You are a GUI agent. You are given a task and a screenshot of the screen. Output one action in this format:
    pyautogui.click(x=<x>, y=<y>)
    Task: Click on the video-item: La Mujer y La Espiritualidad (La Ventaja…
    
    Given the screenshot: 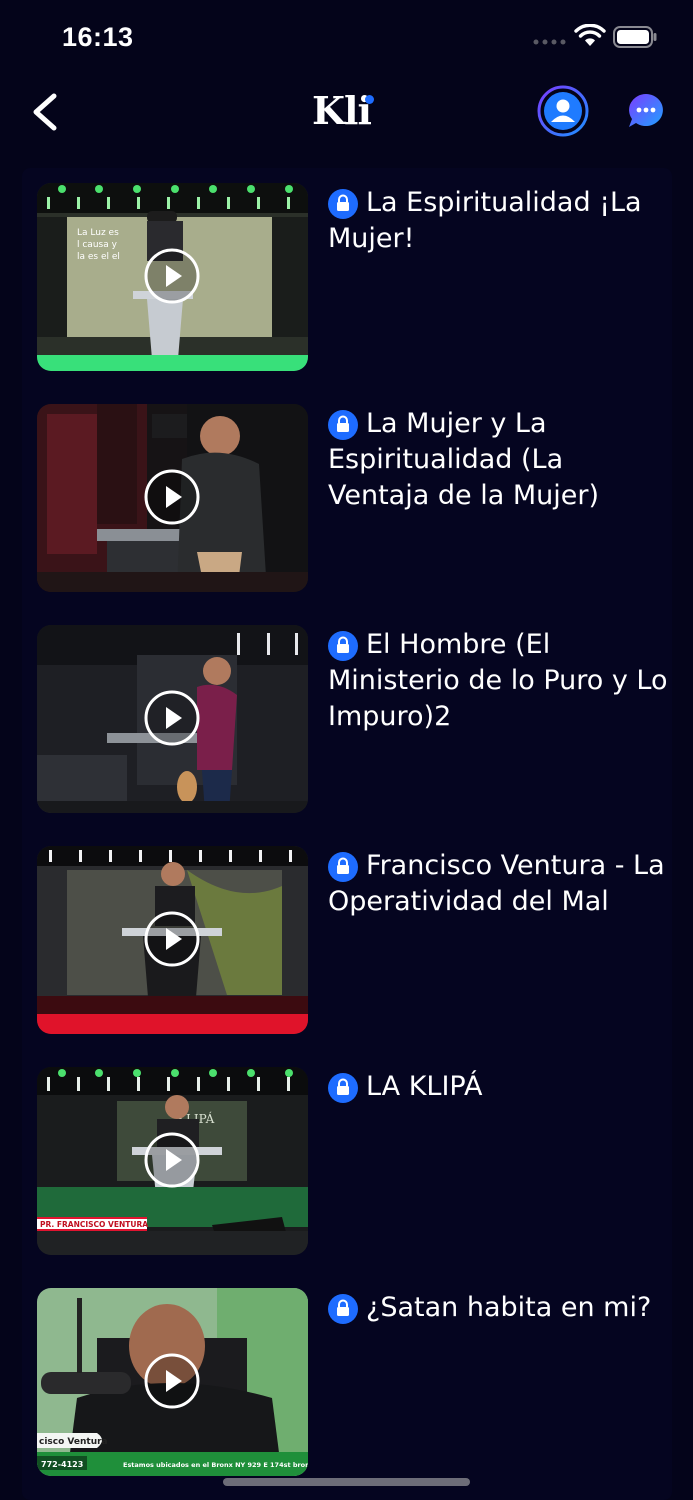 What is the action you would take?
    pyautogui.click(x=346, y=499)
    